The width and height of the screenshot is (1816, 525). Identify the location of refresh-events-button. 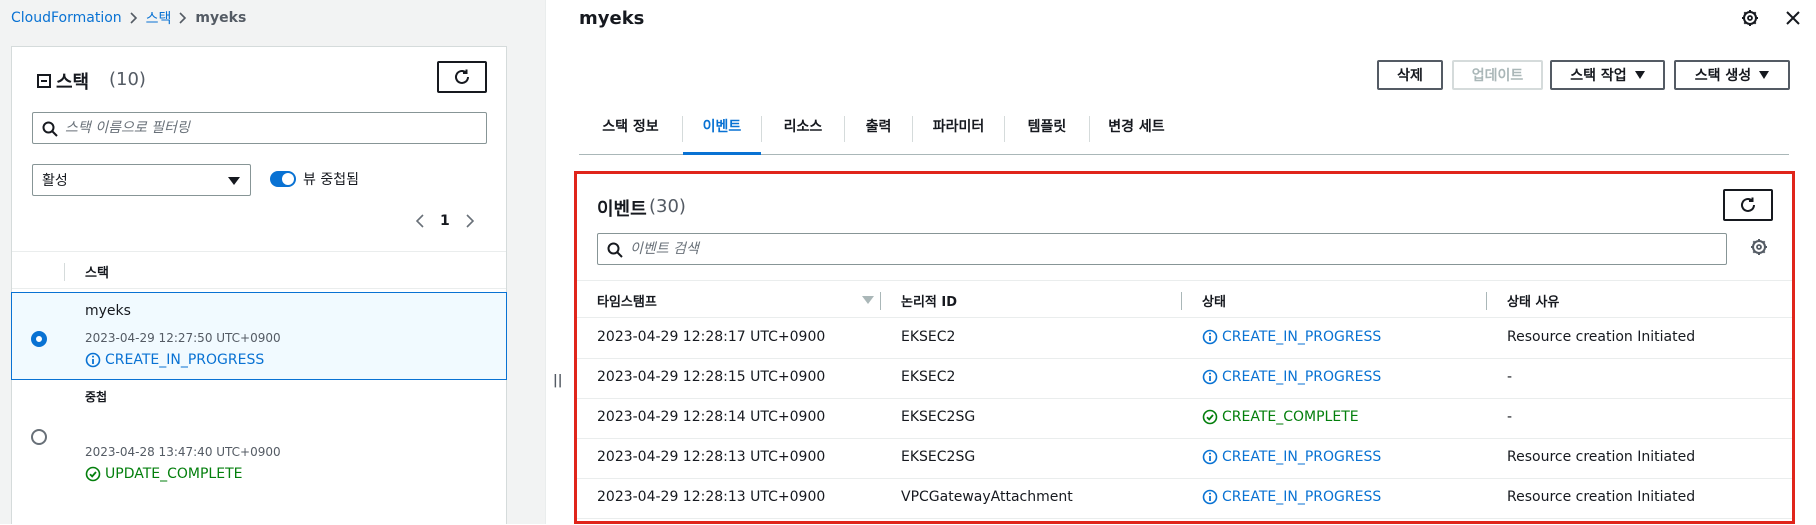
(1748, 205).